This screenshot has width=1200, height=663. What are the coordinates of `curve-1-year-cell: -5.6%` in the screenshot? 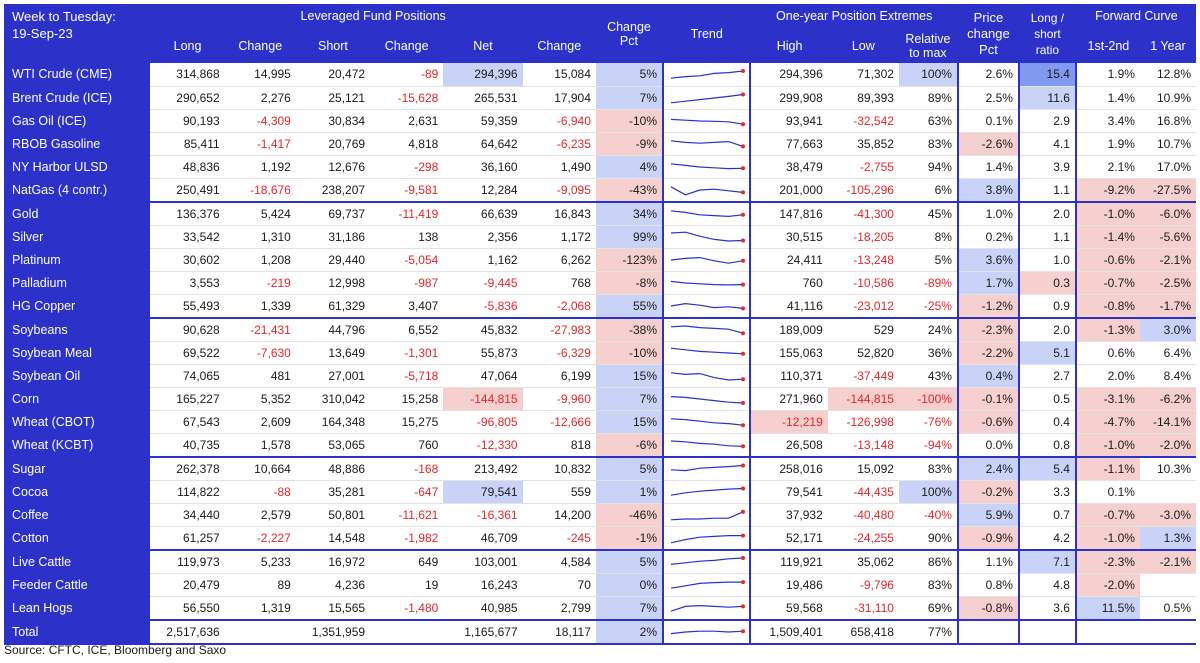 It's located at (1167, 237).